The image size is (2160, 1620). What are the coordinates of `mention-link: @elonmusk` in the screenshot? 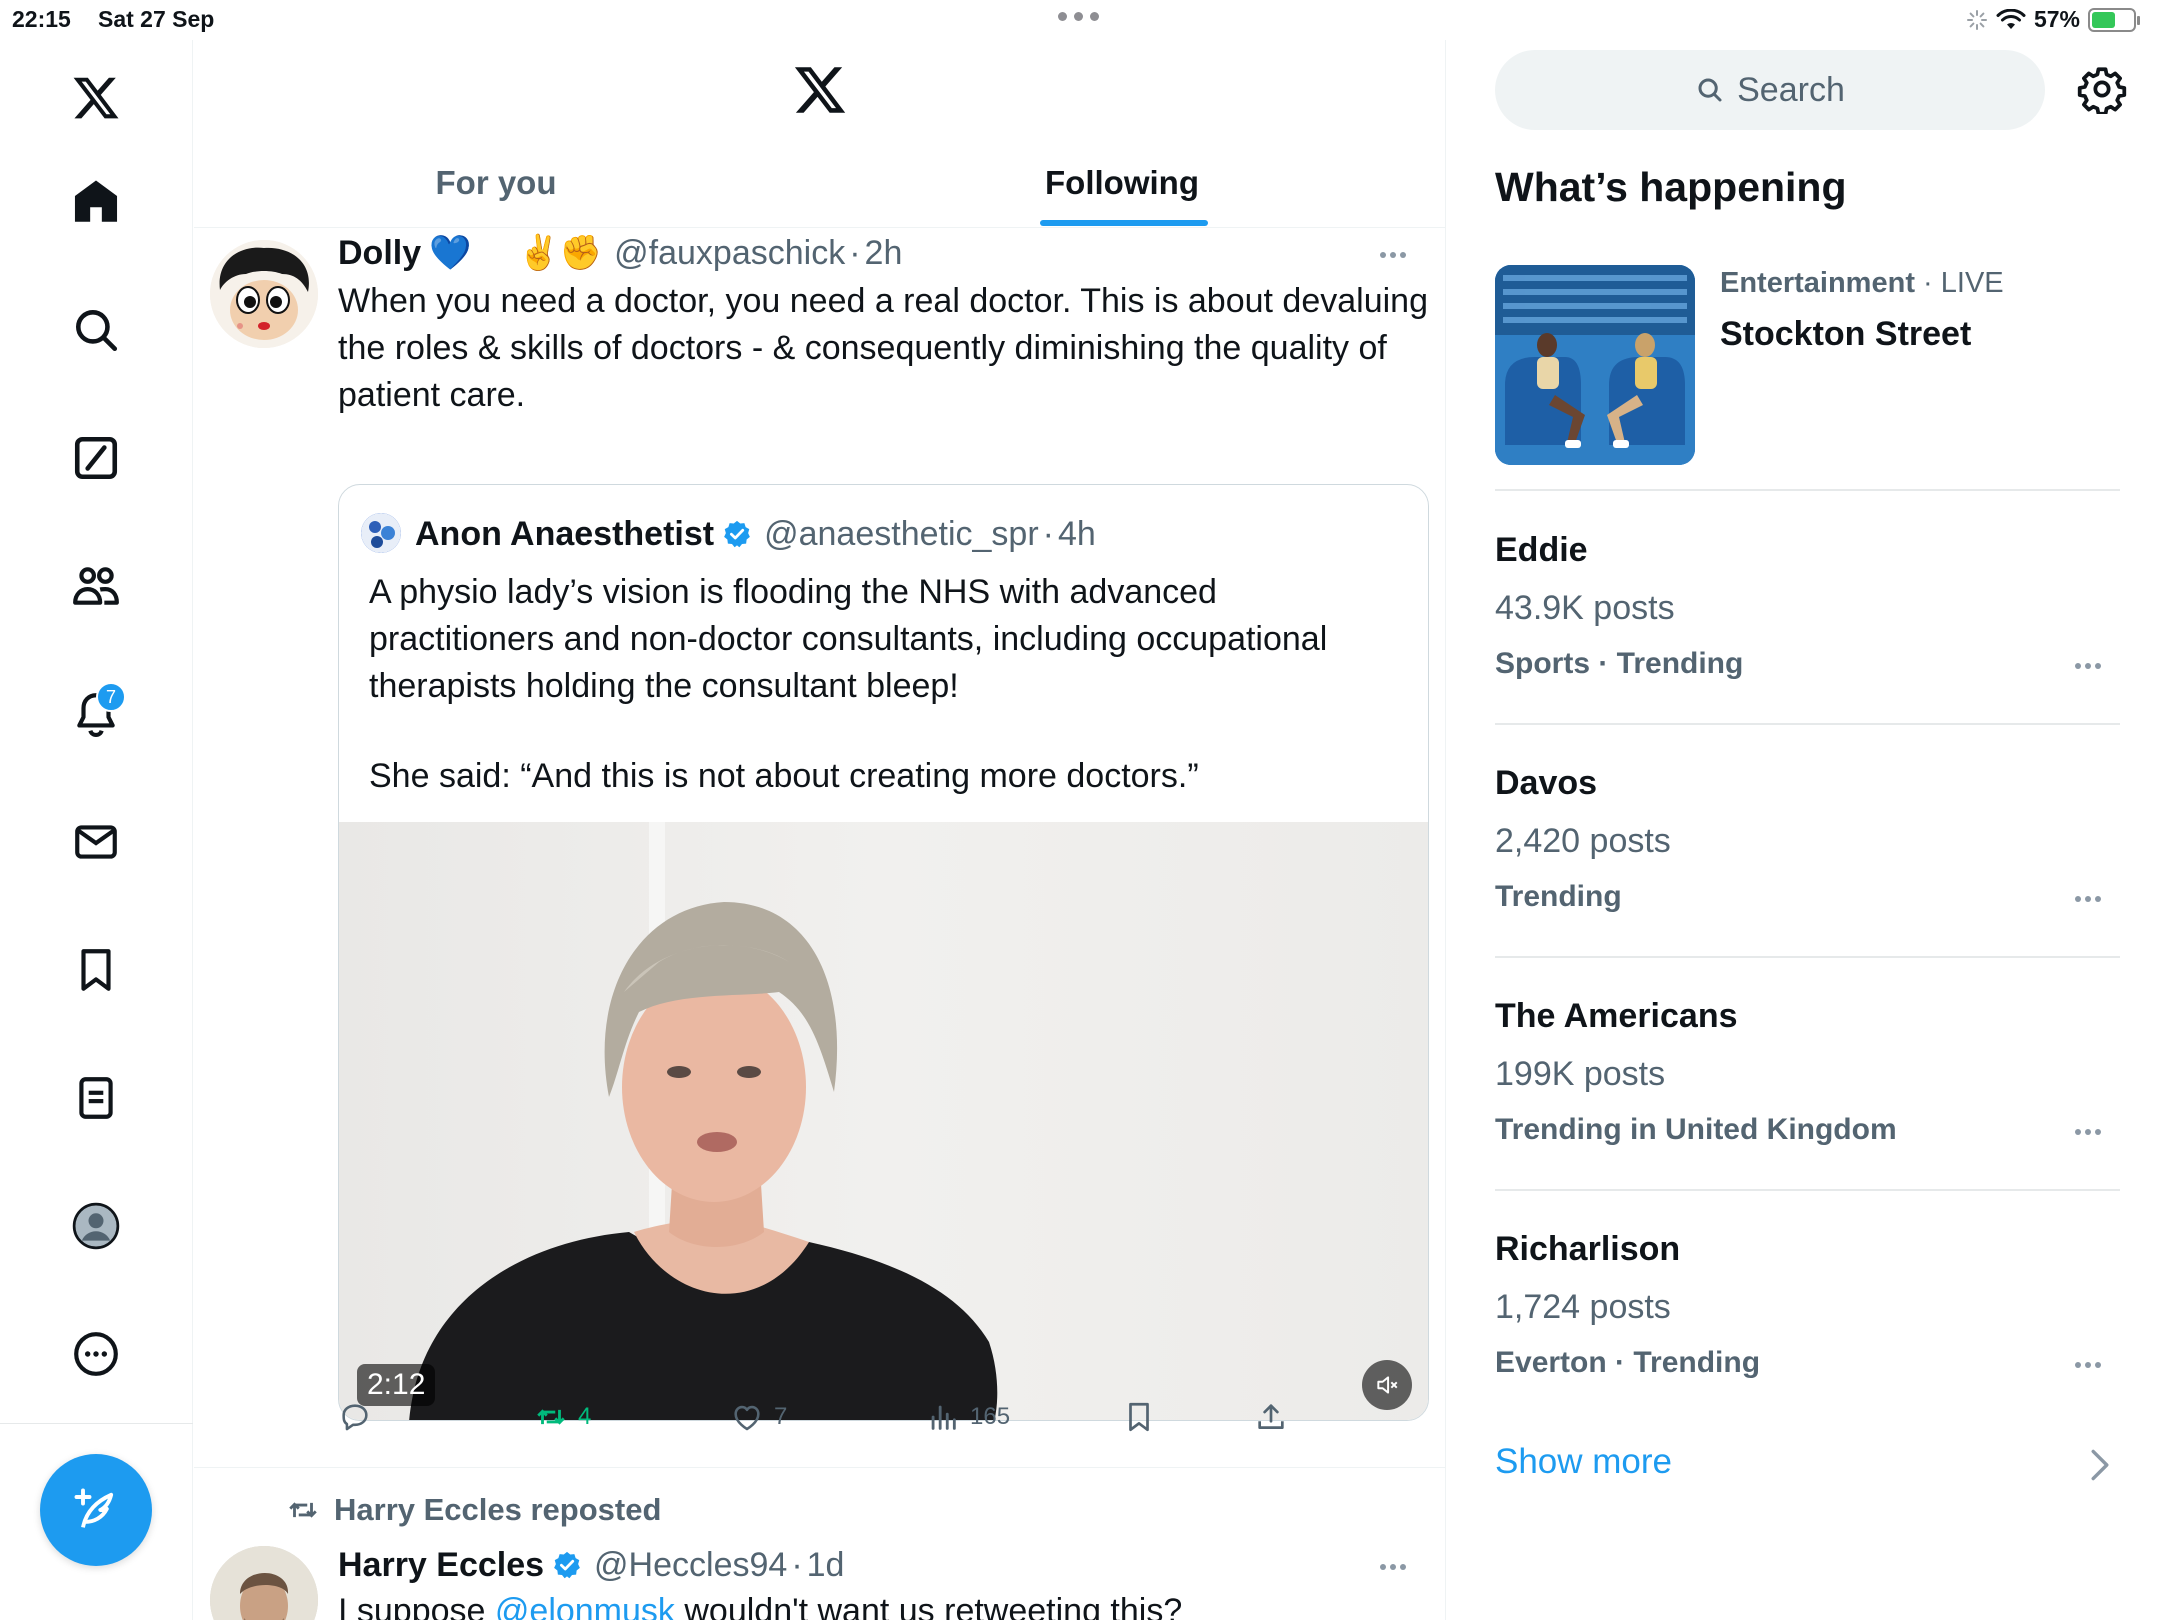 It's located at (585, 1606).